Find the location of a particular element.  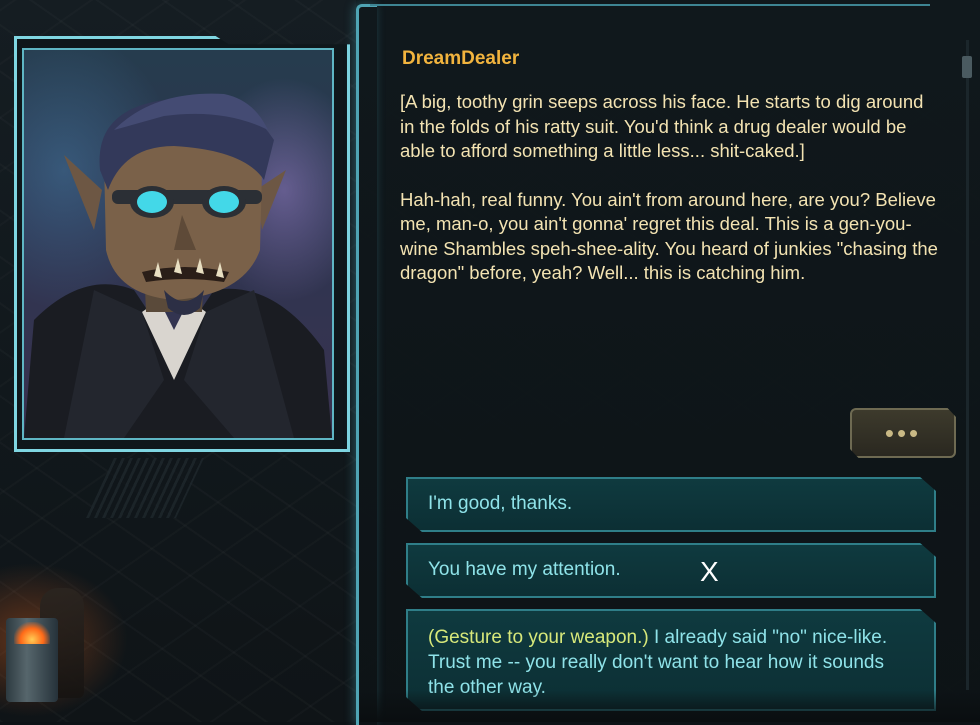

reply-action: (Gesture to your weapon.) is located at coordinates (538, 637).